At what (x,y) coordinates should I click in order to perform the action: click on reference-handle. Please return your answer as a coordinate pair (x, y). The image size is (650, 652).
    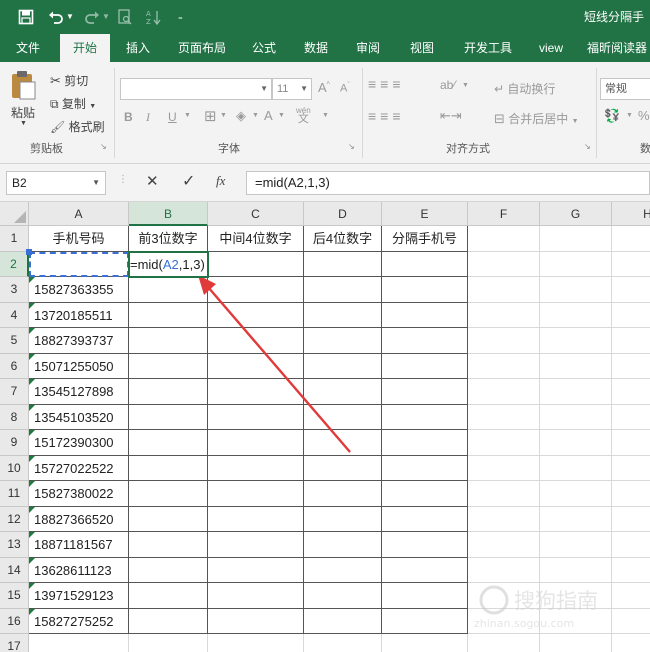
    Looking at the image, I should click on (29, 251).